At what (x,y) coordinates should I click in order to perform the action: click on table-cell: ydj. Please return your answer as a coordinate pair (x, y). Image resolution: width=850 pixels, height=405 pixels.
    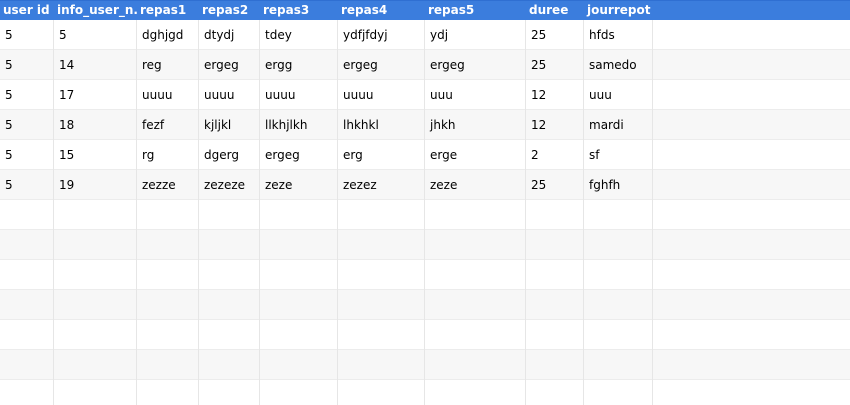
    Looking at the image, I should click on (475, 35).